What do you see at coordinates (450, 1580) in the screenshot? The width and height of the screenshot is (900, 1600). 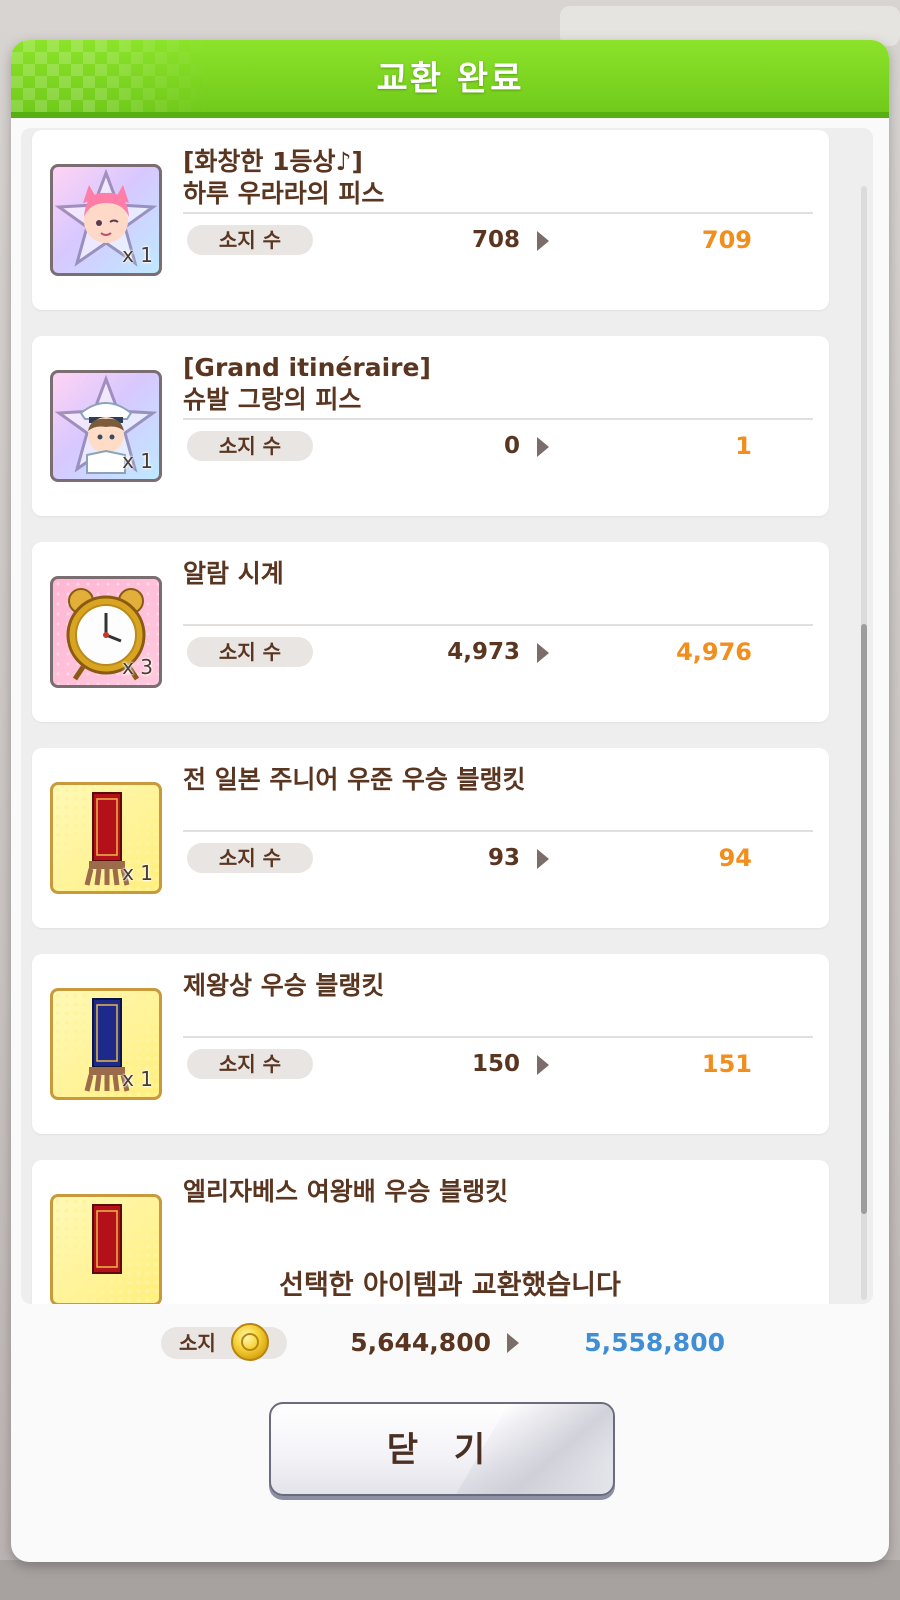 I see `background-bottom-bar` at bounding box center [450, 1580].